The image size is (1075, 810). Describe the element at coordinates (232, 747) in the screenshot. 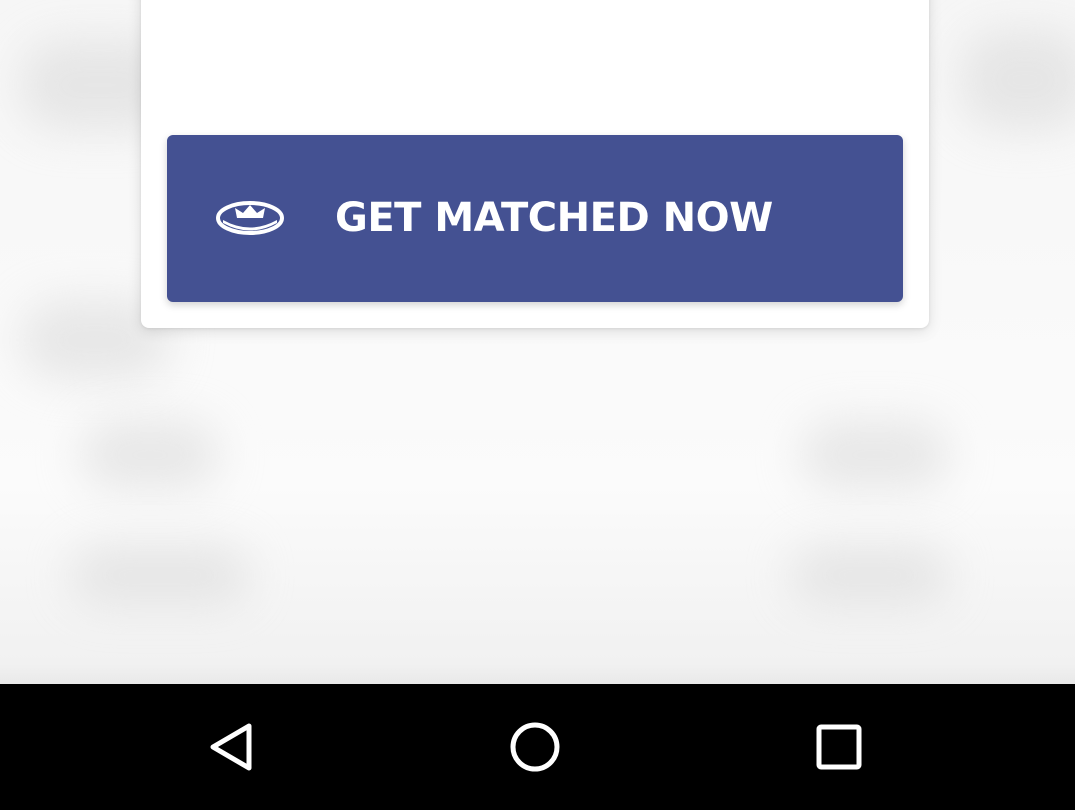

I see `back-triangle-icon` at that location.